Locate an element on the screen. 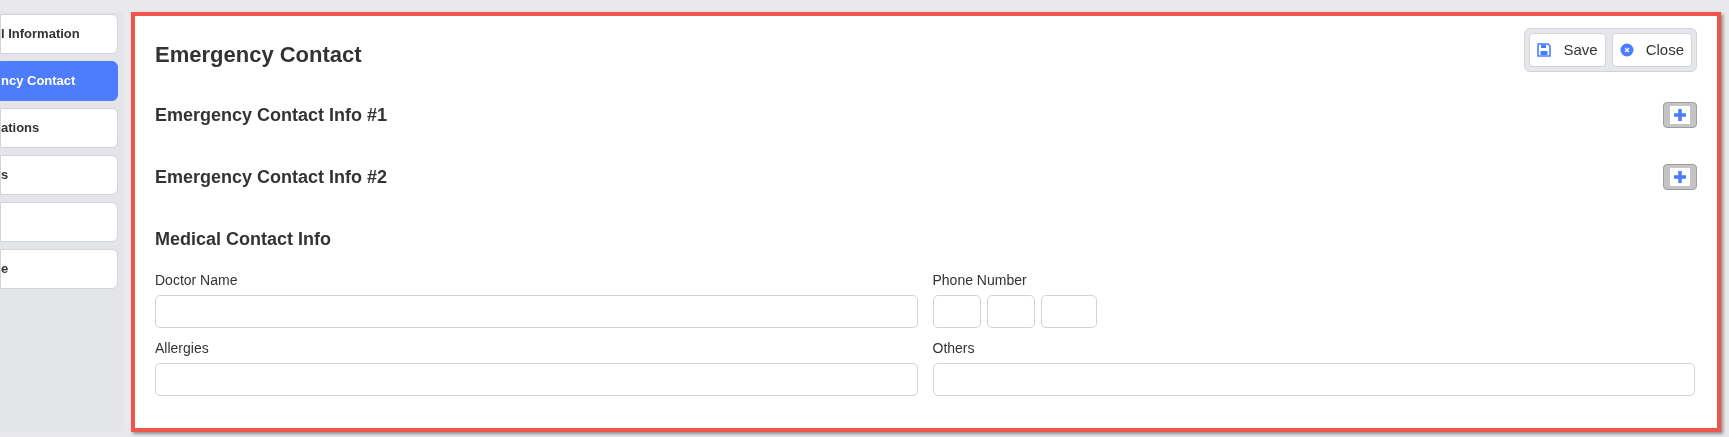 Image resolution: width=1729 pixels, height=437 pixels. sidebar-item: l Information is located at coordinates (59, 34).